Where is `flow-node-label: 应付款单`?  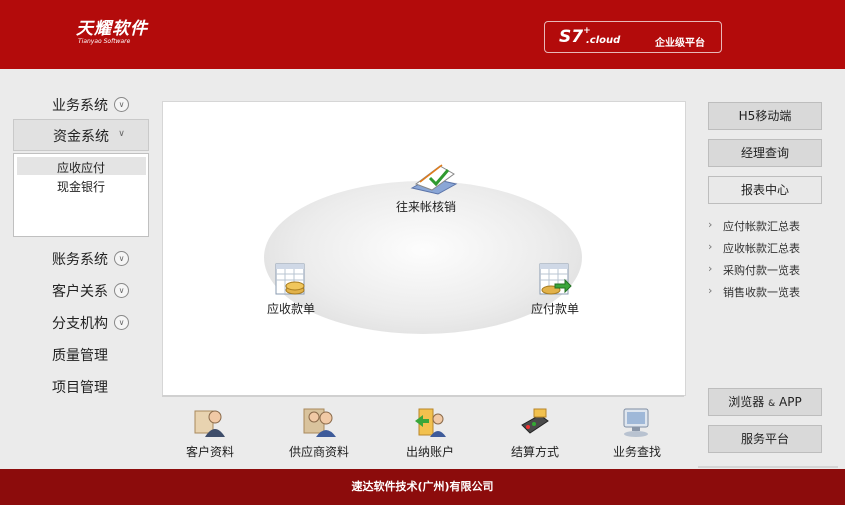 flow-node-label: 应付款单 is located at coordinates (554, 309).